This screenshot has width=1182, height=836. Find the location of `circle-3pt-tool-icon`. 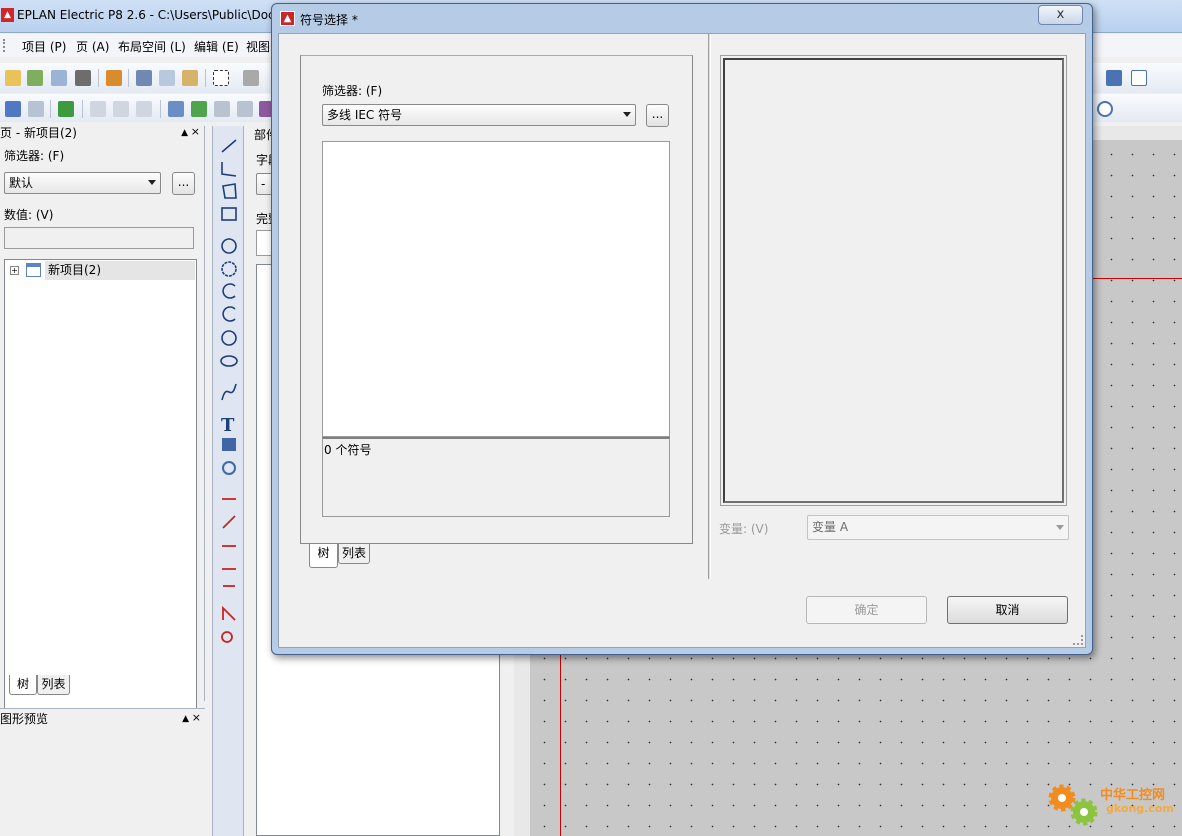

circle-3pt-tool-icon is located at coordinates (229, 269).